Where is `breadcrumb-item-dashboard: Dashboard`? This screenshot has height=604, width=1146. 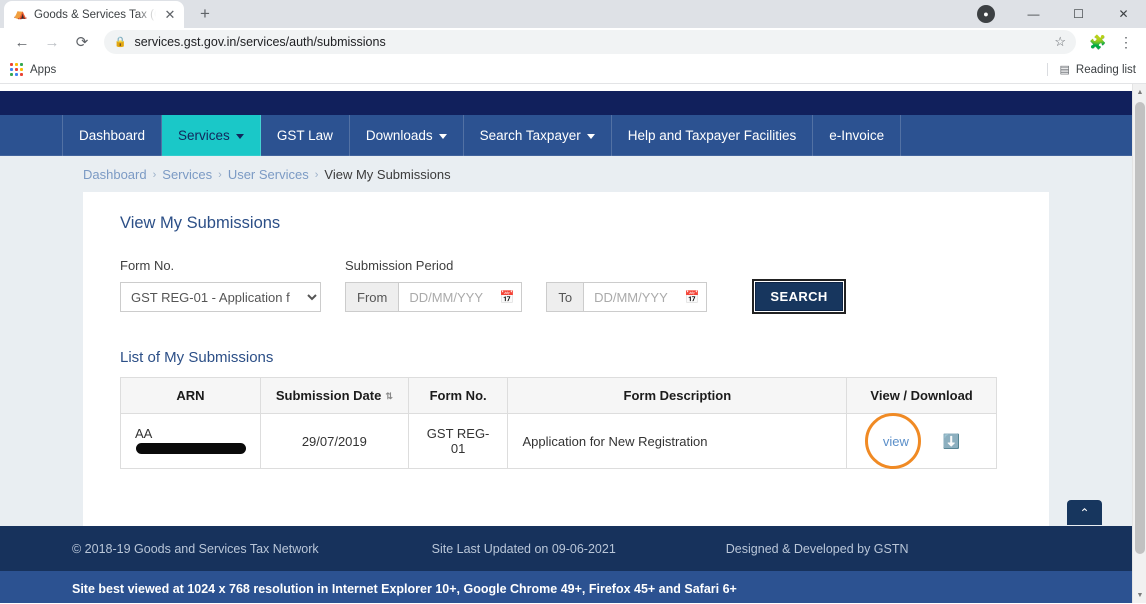
breadcrumb-item-dashboard: Dashboard is located at coordinates (115, 174).